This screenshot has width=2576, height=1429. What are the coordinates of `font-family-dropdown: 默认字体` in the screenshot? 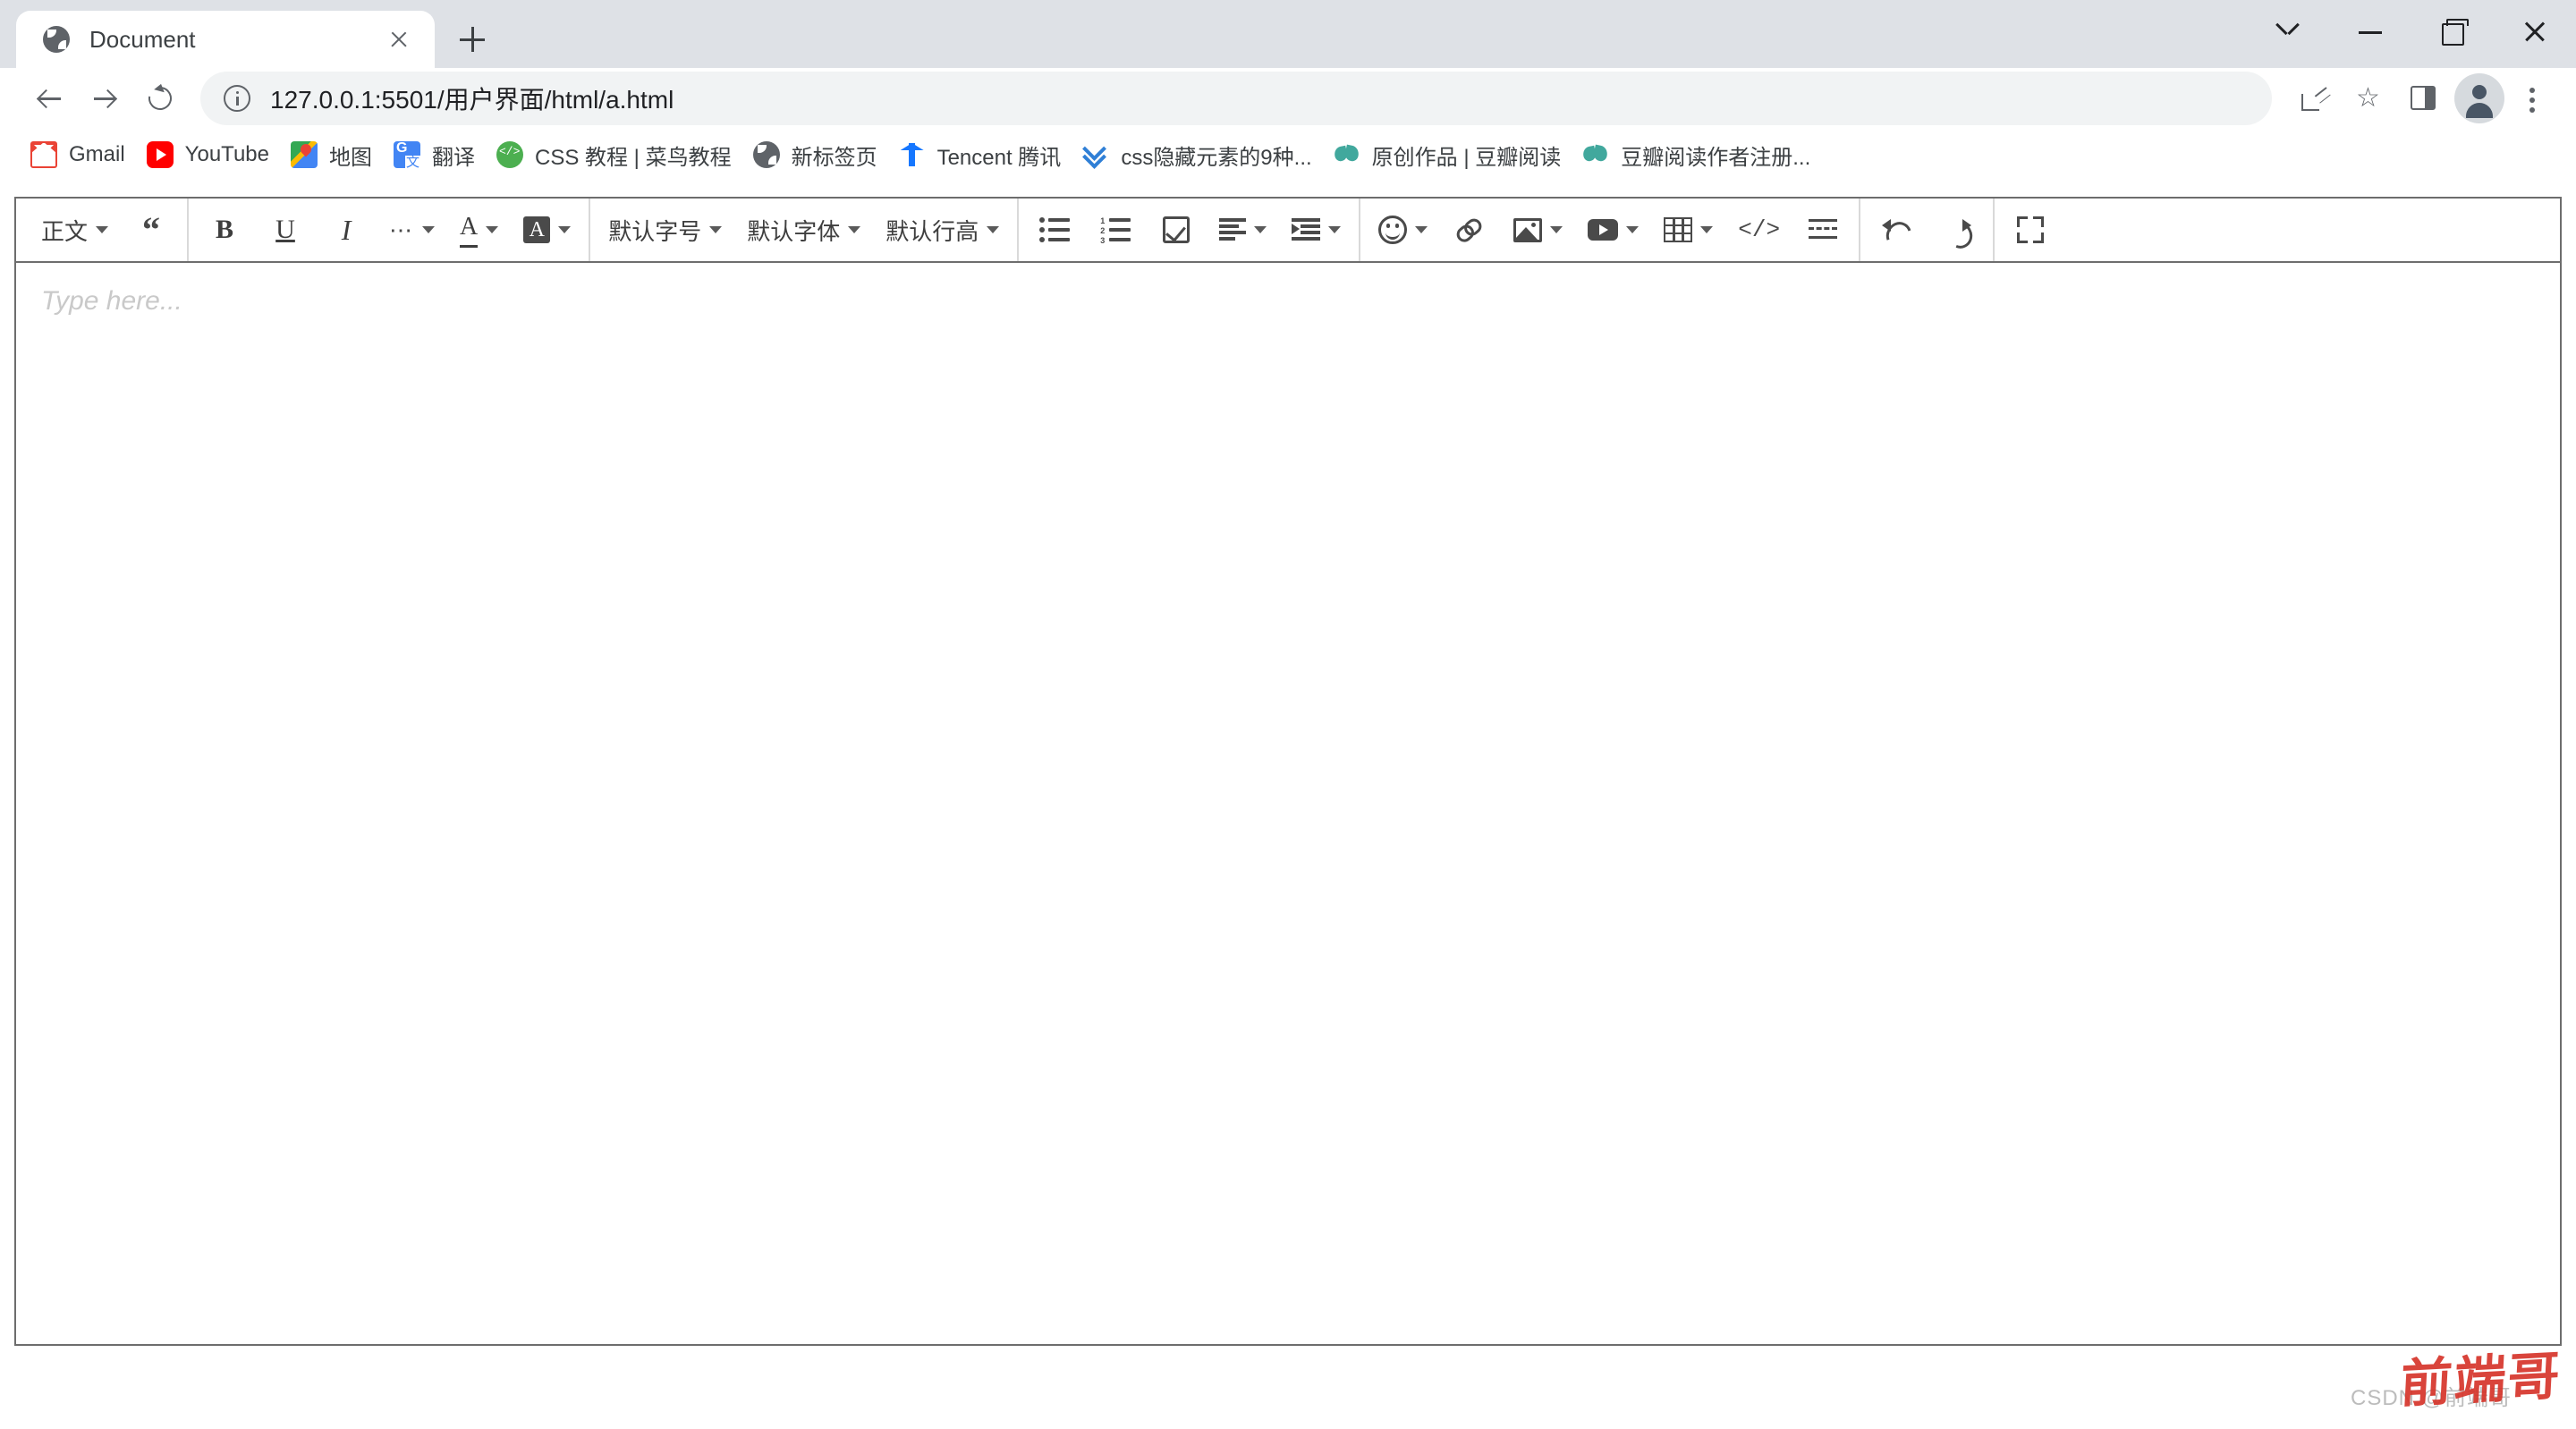 It's located at (804, 230).